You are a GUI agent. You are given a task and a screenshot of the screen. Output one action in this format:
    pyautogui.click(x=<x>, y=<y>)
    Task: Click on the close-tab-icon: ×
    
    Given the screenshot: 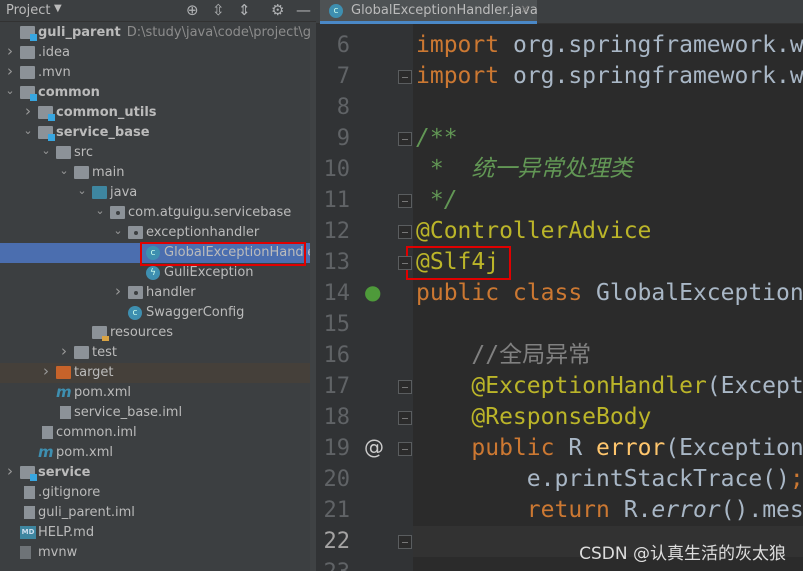 What is the action you would take?
    pyautogui.click(x=525, y=9)
    